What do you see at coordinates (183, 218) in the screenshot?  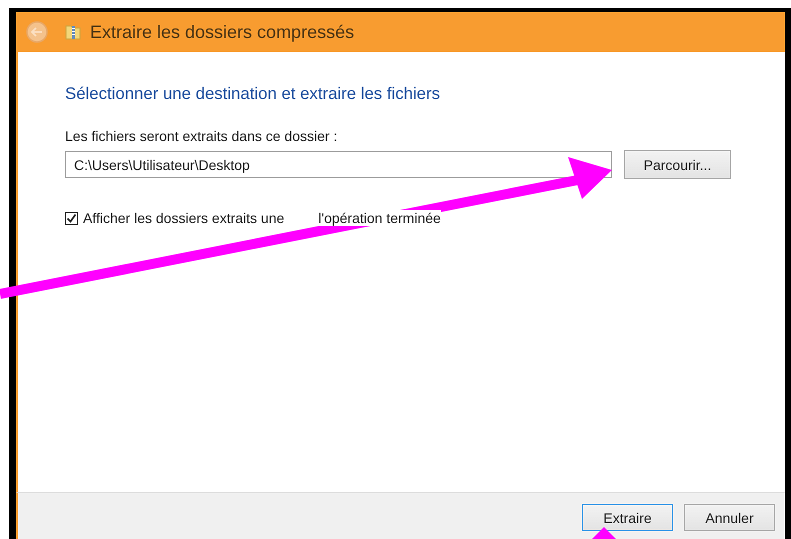 I see `checkbox-label: Afficher les dossiers extraits une` at bounding box center [183, 218].